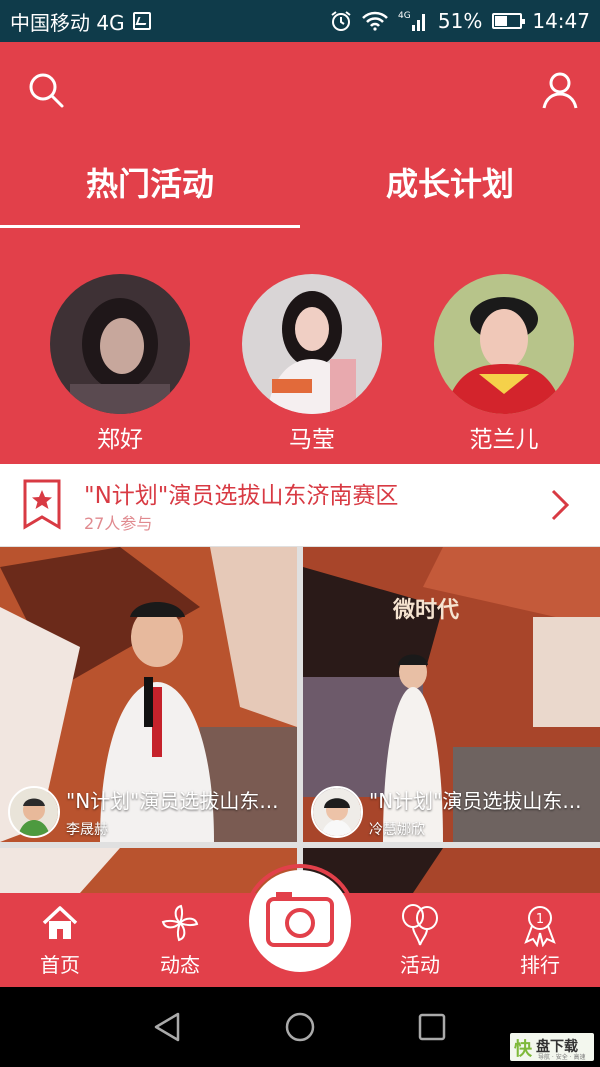 This screenshot has height=1067, width=600. Describe the element at coordinates (46, 90) in the screenshot. I see `search-icon` at that location.